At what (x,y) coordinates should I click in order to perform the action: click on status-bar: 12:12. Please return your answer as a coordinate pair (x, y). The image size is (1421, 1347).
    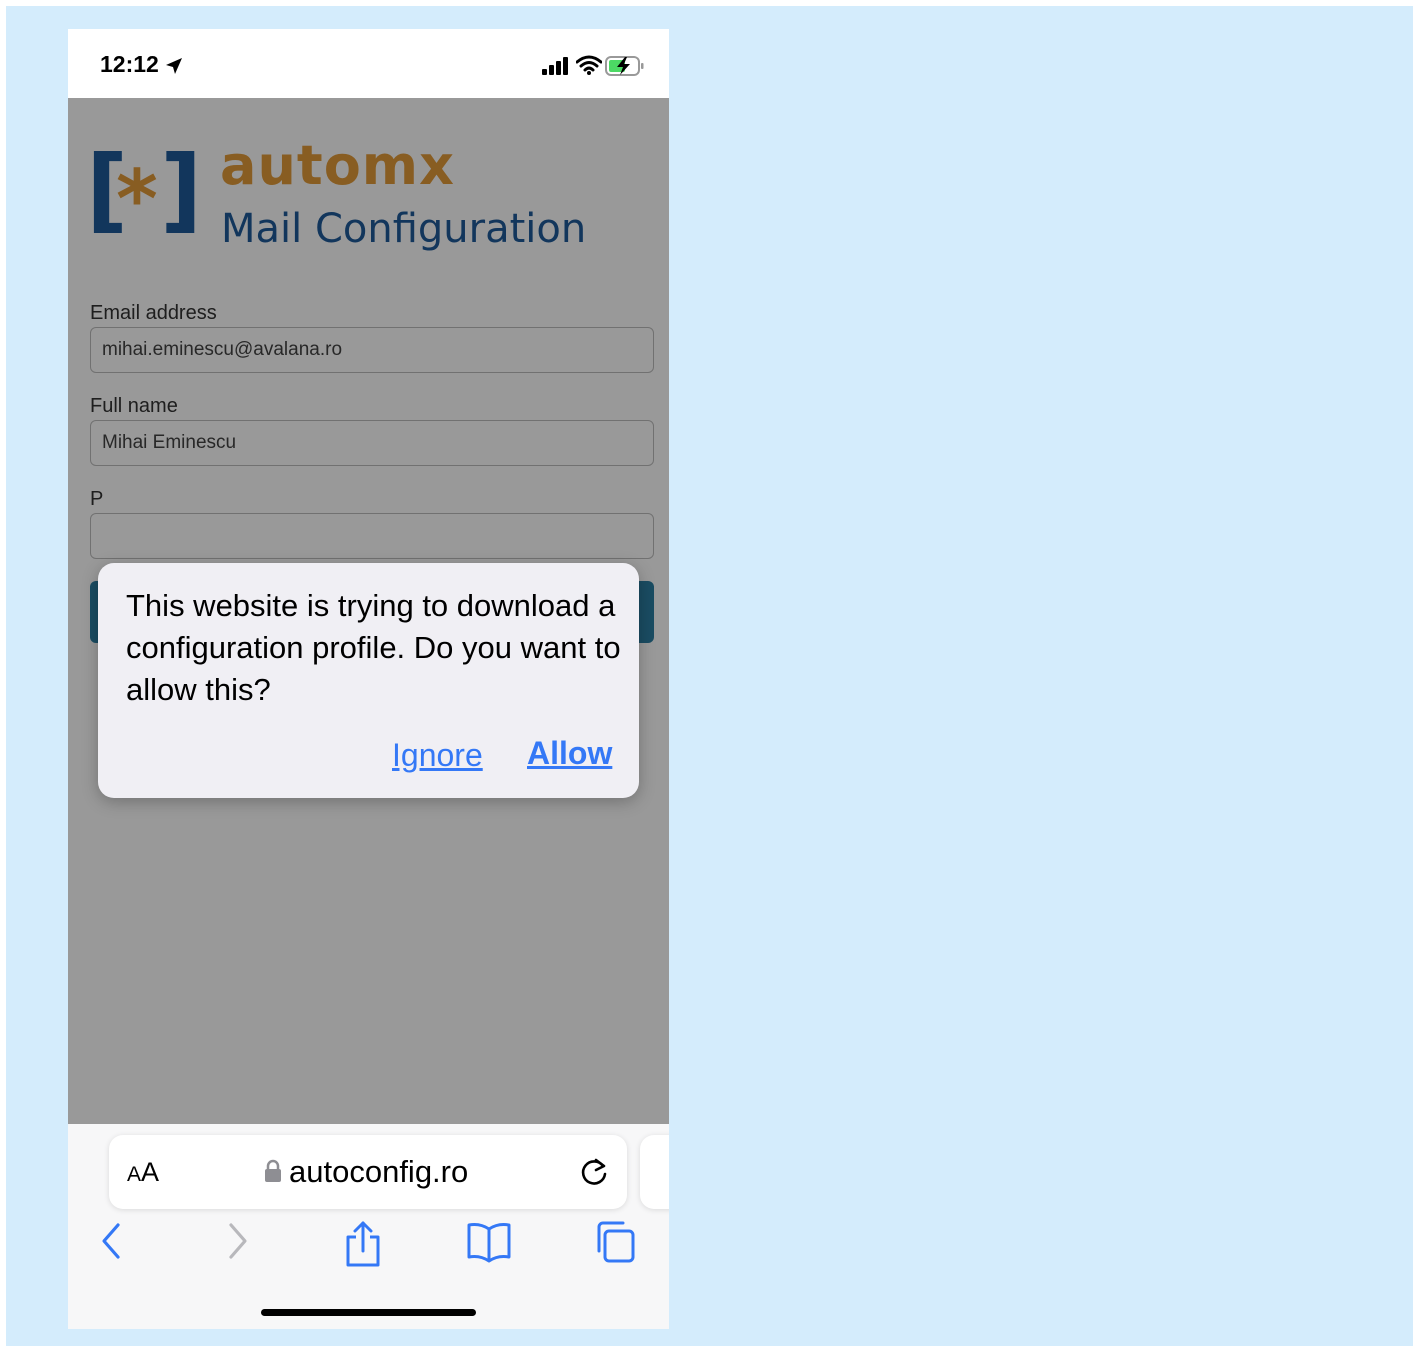
    Looking at the image, I should click on (368, 63).